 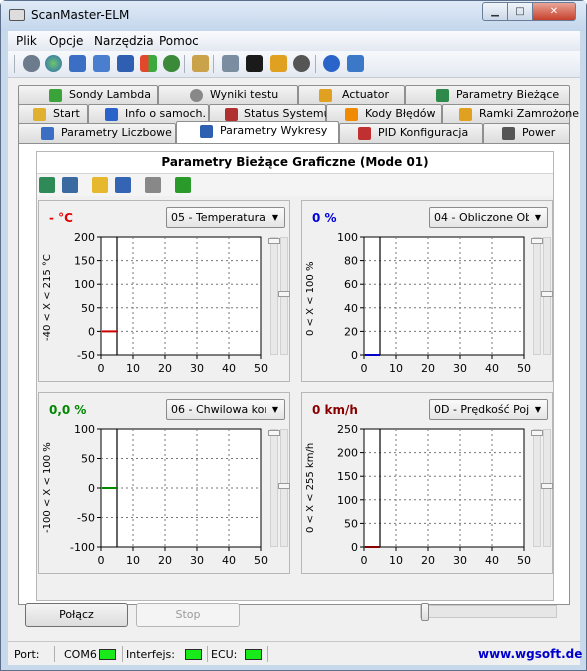 I want to click on person-icon, so click(x=171, y=63).